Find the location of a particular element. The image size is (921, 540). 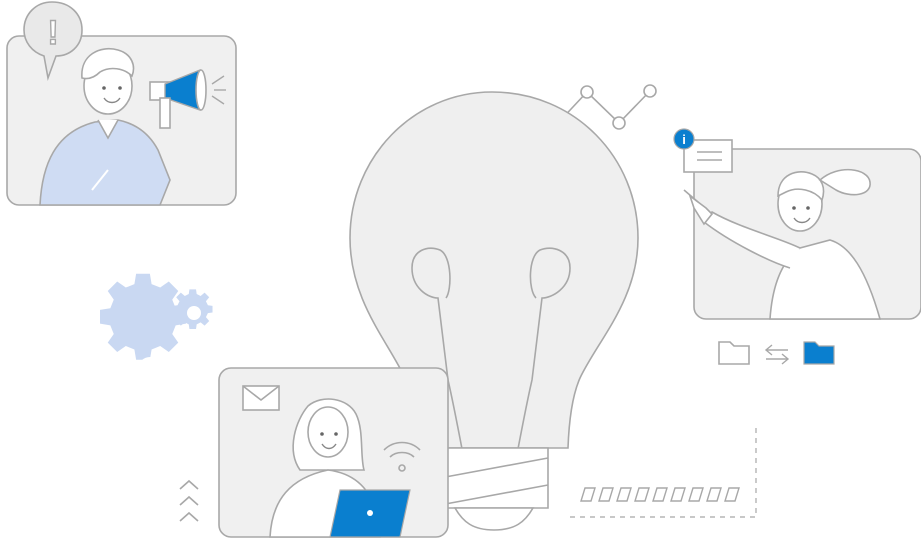

folder-transfer is located at coordinates (776, 353).